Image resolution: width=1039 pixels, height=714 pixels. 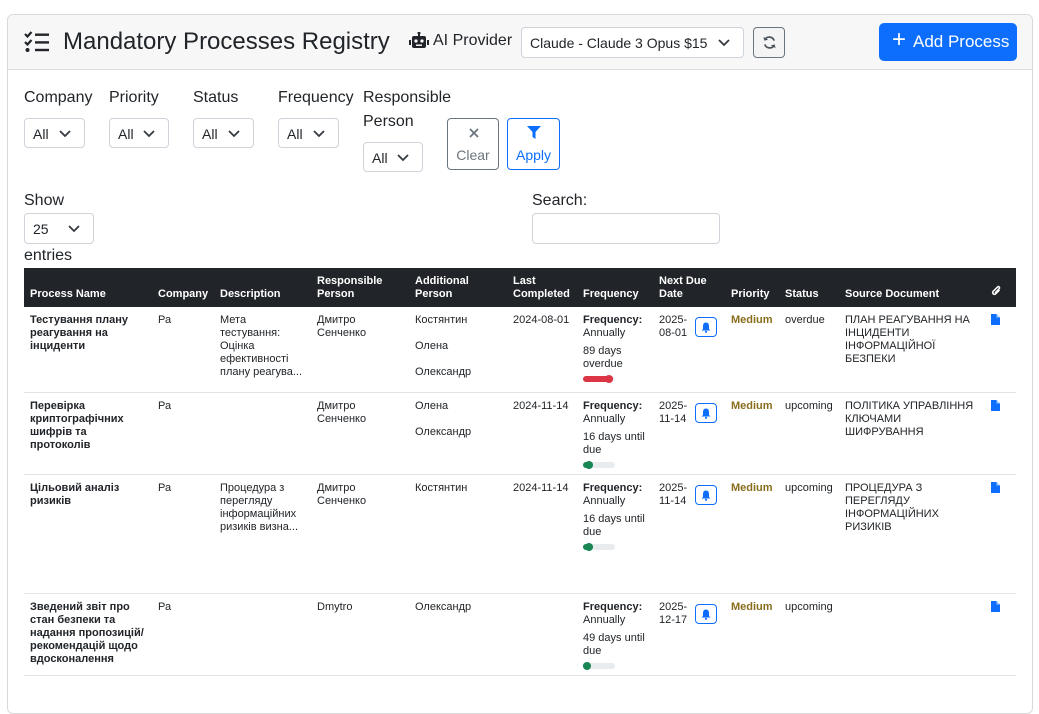 I want to click on additional-person: Олександр, so click(x=443, y=607).